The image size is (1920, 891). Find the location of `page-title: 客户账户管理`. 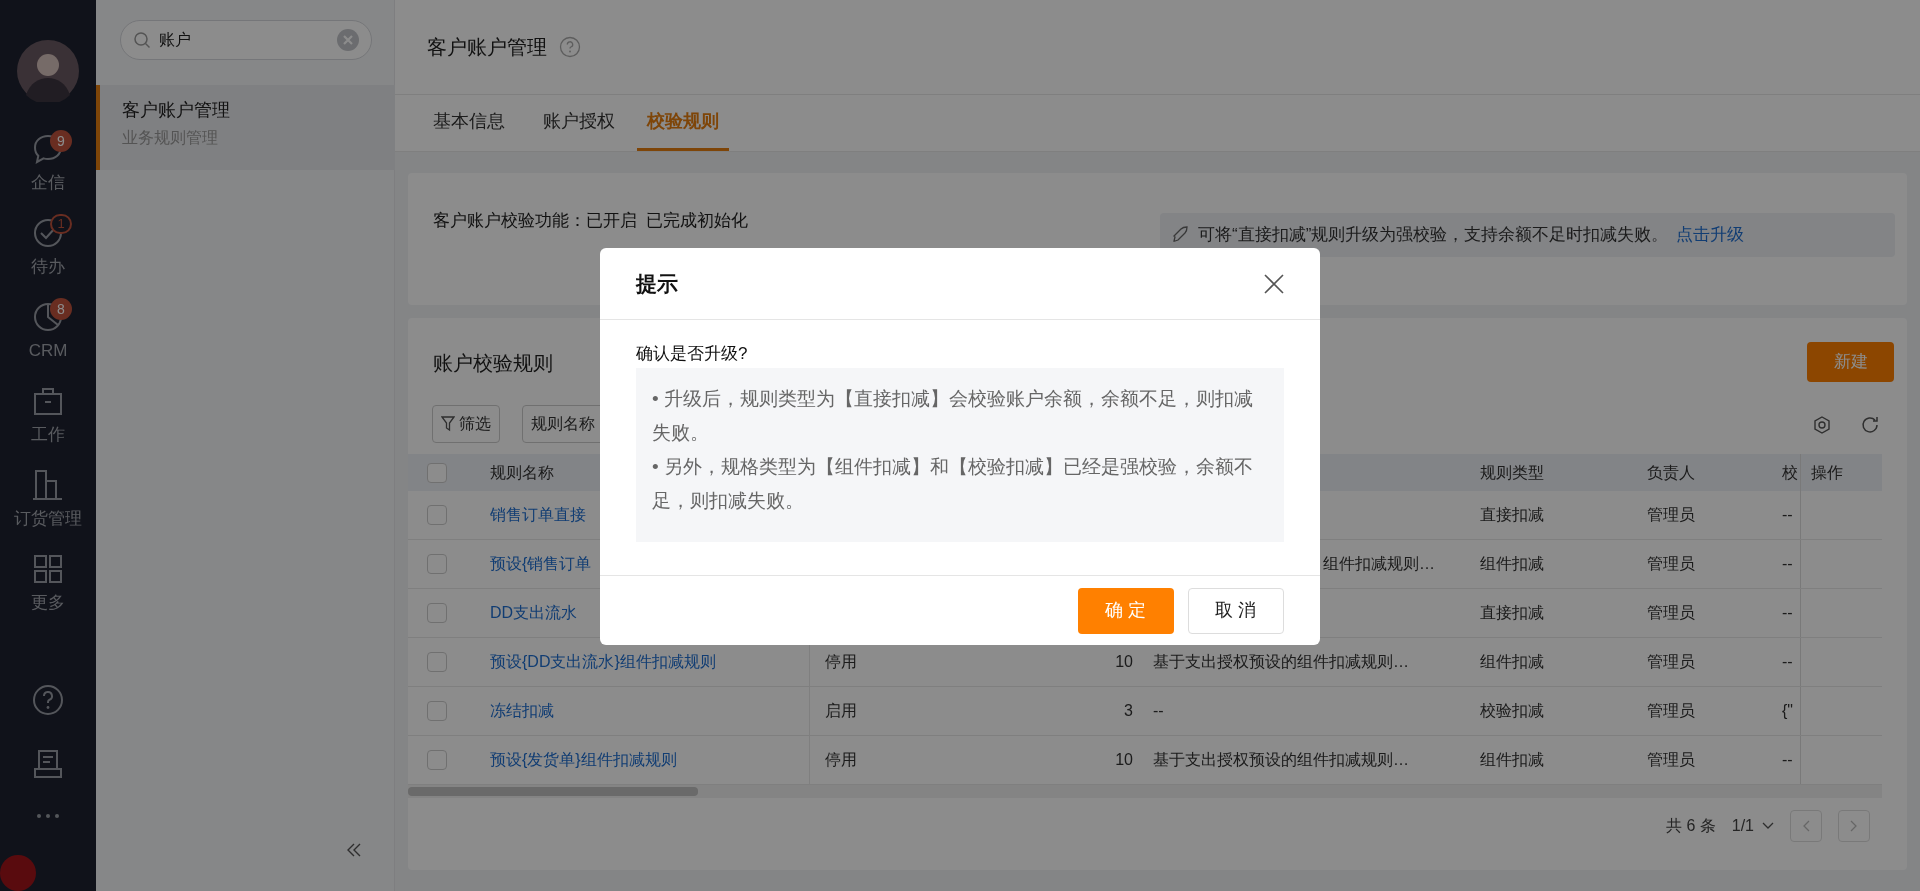

page-title: 客户账户管理 is located at coordinates (487, 47).